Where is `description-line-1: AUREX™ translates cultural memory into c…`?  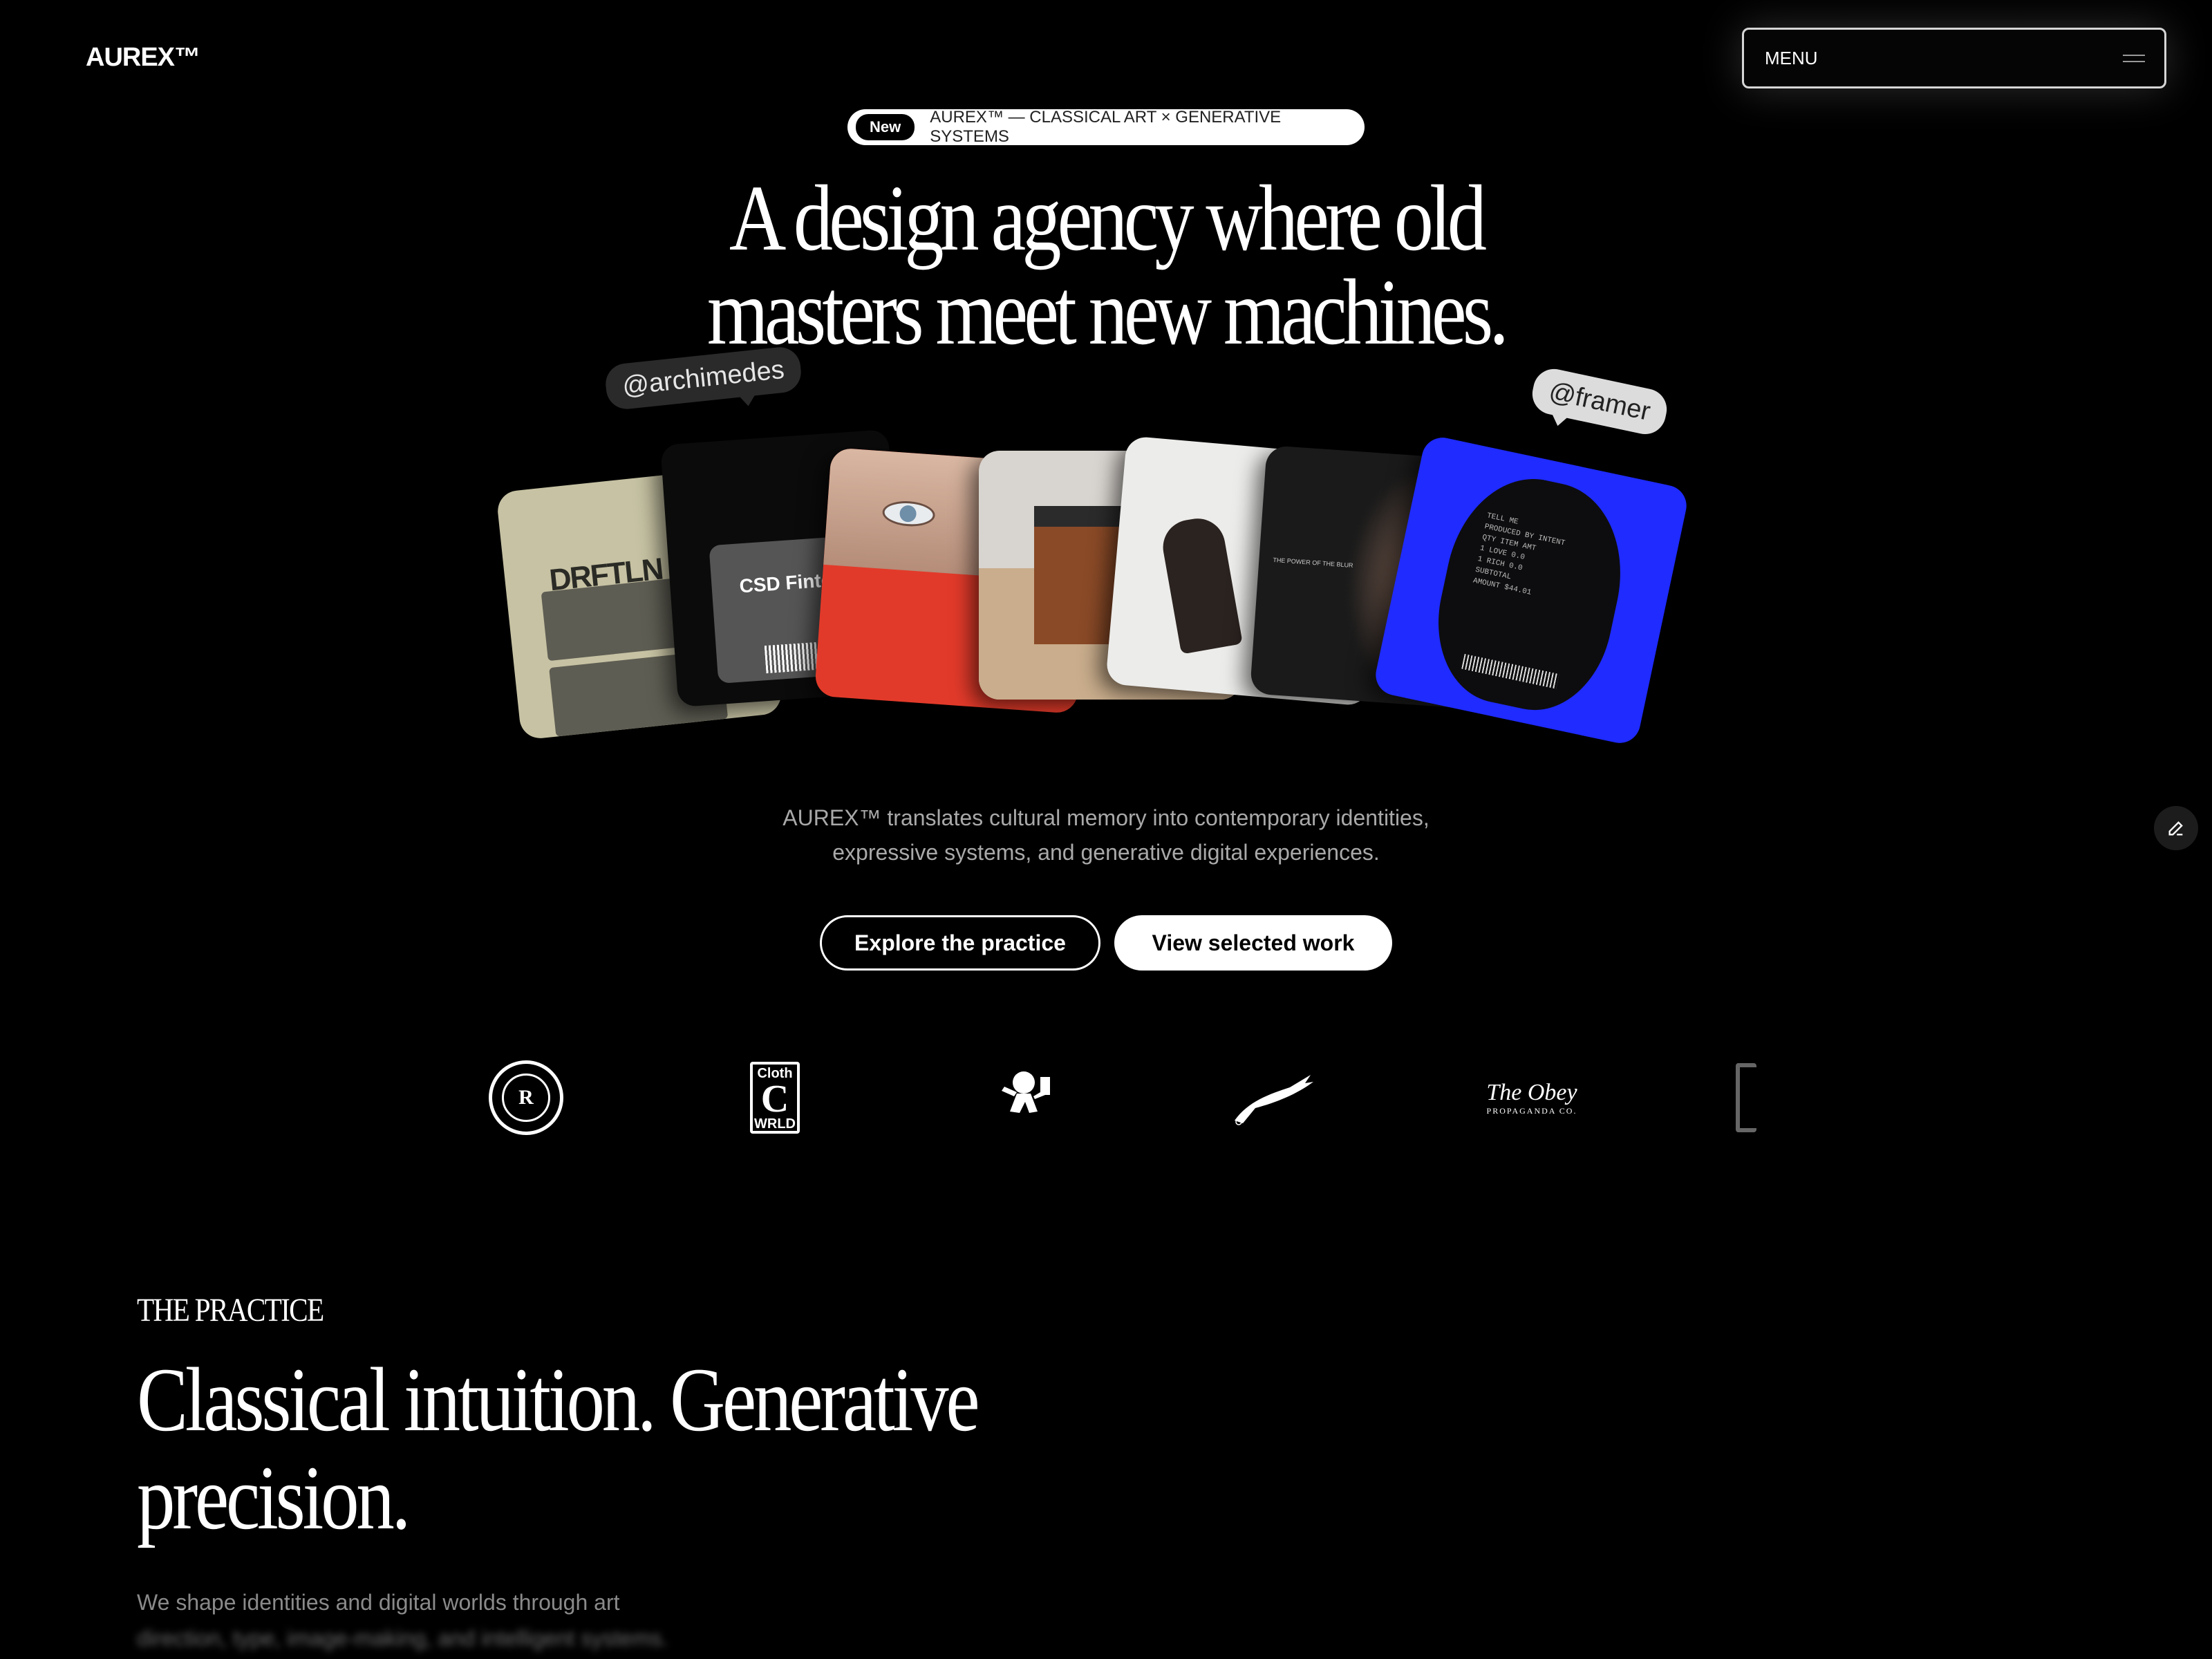
description-line-1: AUREX™ translates cultural memory into c… is located at coordinates (1106, 817).